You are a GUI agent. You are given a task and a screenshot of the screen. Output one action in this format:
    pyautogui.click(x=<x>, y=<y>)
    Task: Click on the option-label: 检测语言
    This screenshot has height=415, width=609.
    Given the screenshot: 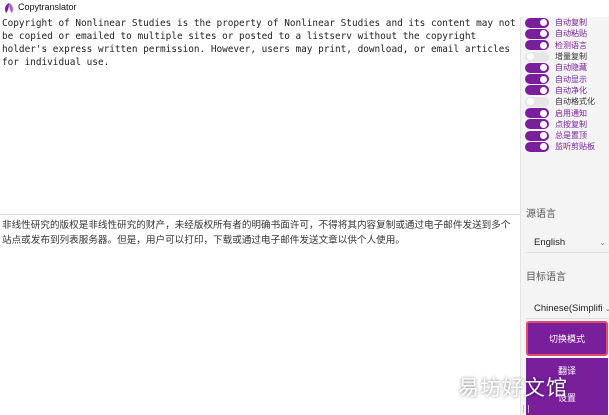 What is the action you would take?
    pyautogui.click(x=571, y=45)
    